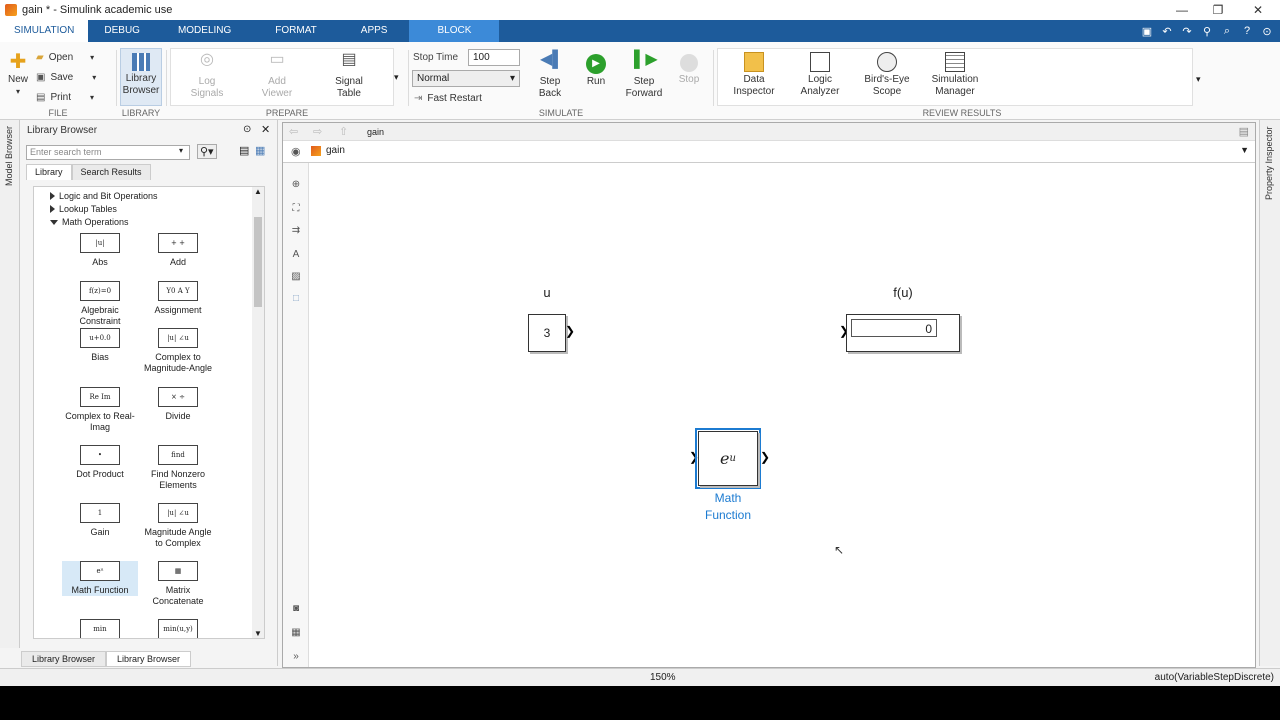 This screenshot has height=720, width=1280. What do you see at coordinates (296, 208) in the screenshot?
I see `fit-view-icon: ⛶` at bounding box center [296, 208].